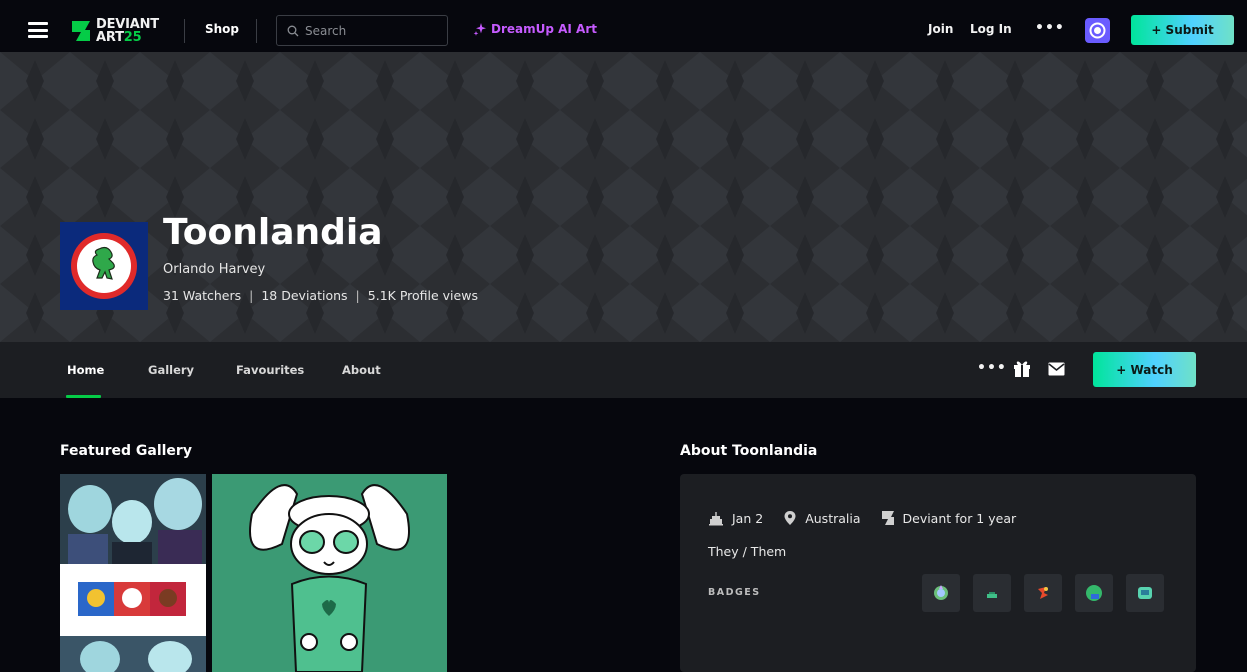 This screenshot has height=672, width=1247. I want to click on deviant-since-text: Deviant for 1 year, so click(959, 518).